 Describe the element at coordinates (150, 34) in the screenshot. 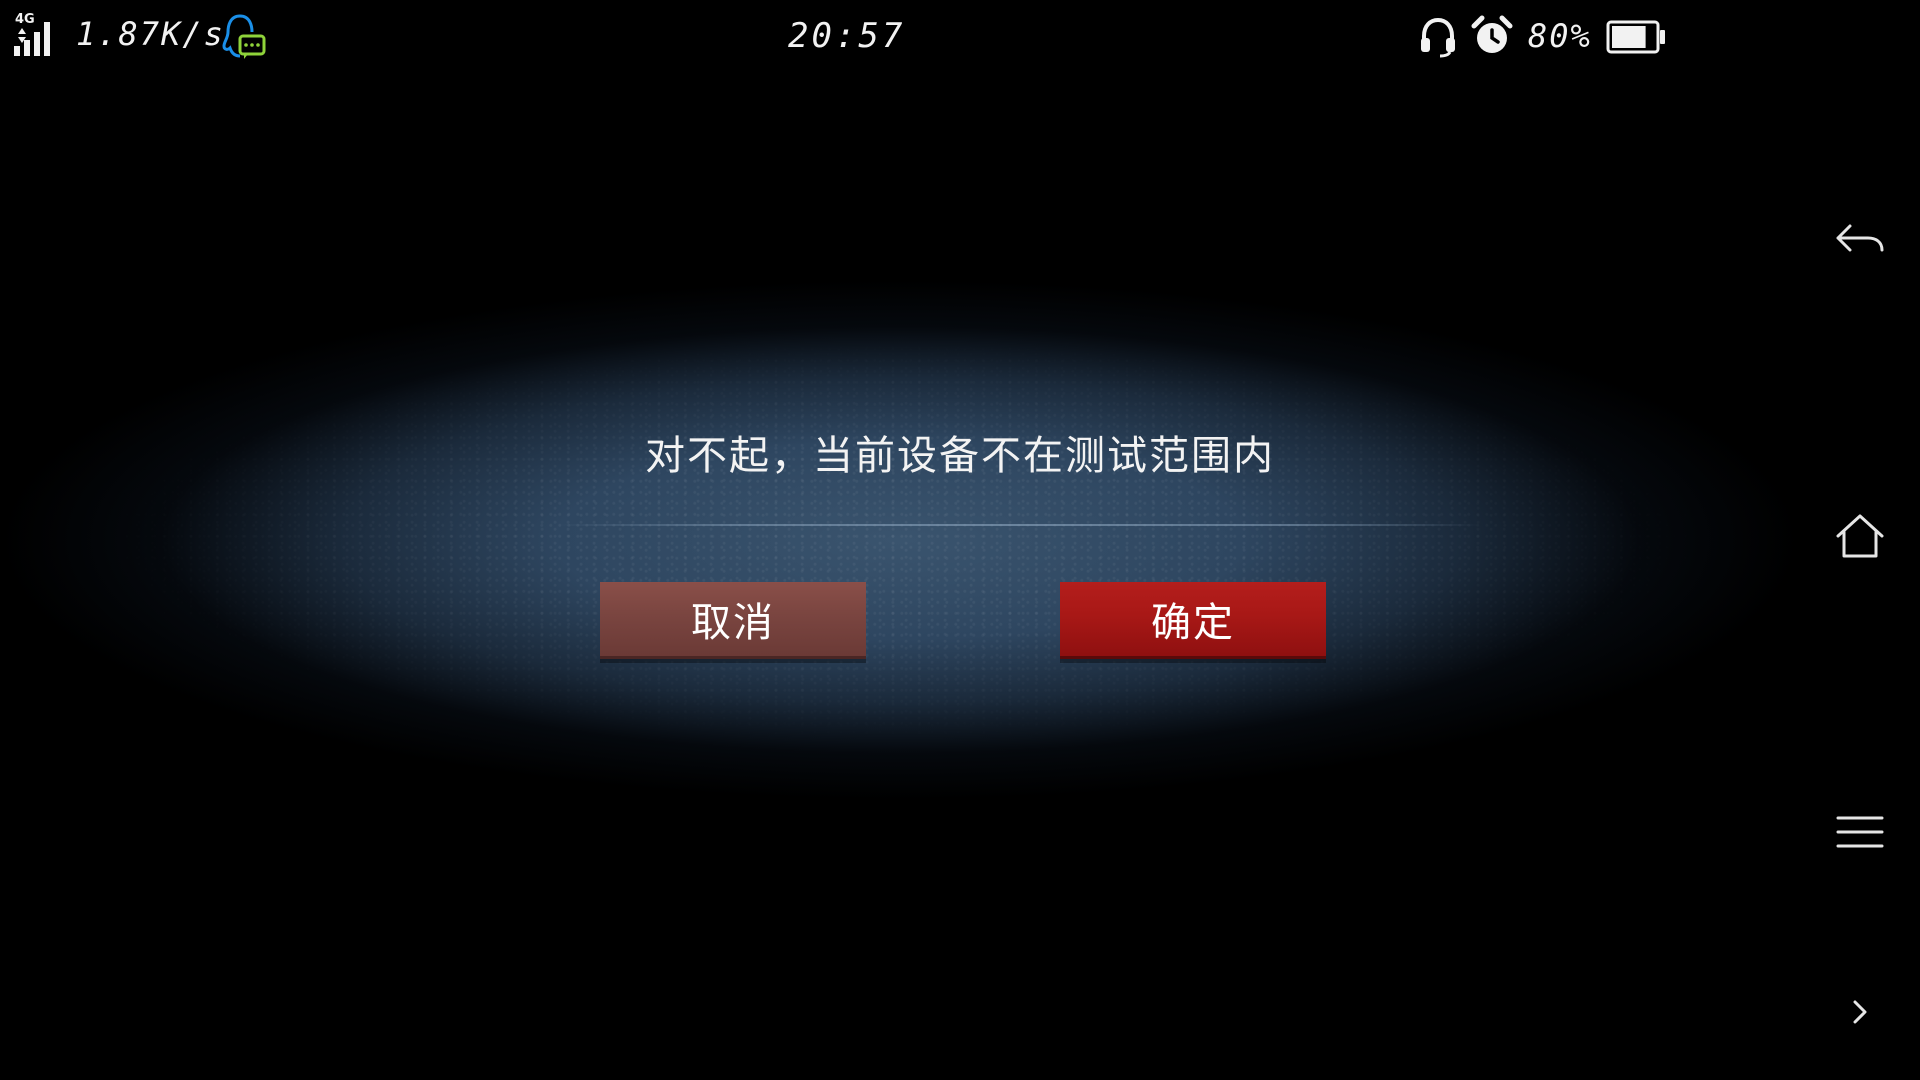

I see `network-speed: 1.87K/s` at that location.